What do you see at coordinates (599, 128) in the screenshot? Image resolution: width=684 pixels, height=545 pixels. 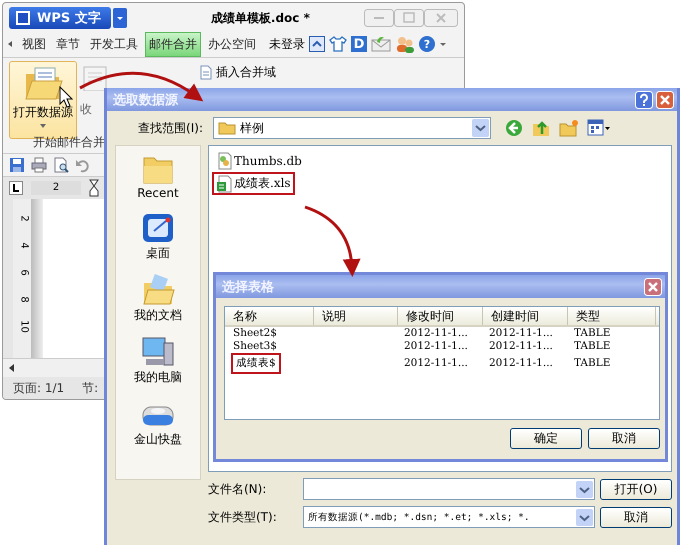 I see `view-menu-icon` at bounding box center [599, 128].